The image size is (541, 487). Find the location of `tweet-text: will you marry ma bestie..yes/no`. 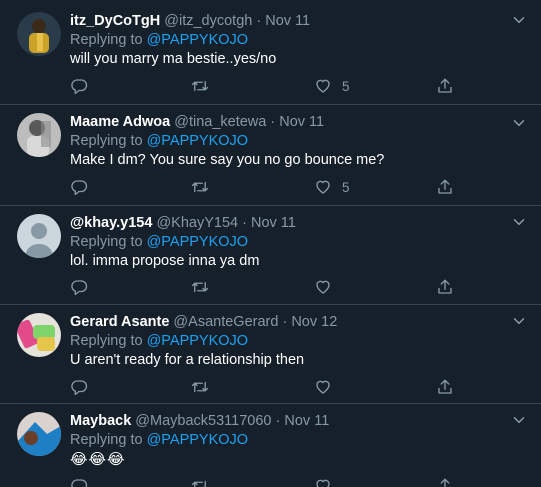

tweet-text: will you marry ma bestie..yes/no is located at coordinates (173, 59).